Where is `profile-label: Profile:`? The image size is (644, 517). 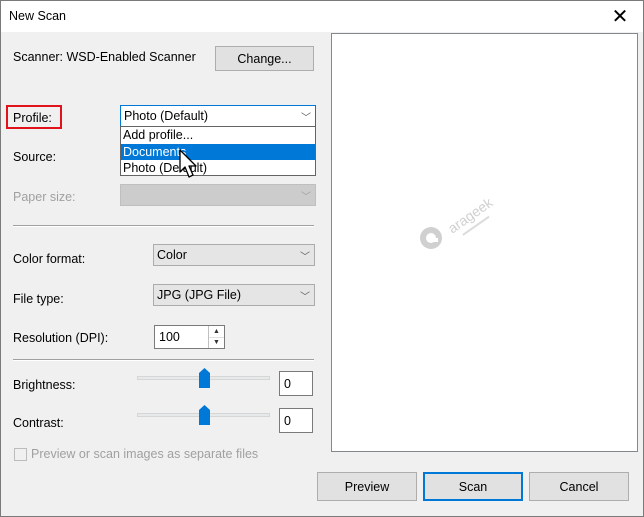 profile-label: Profile: is located at coordinates (32, 118).